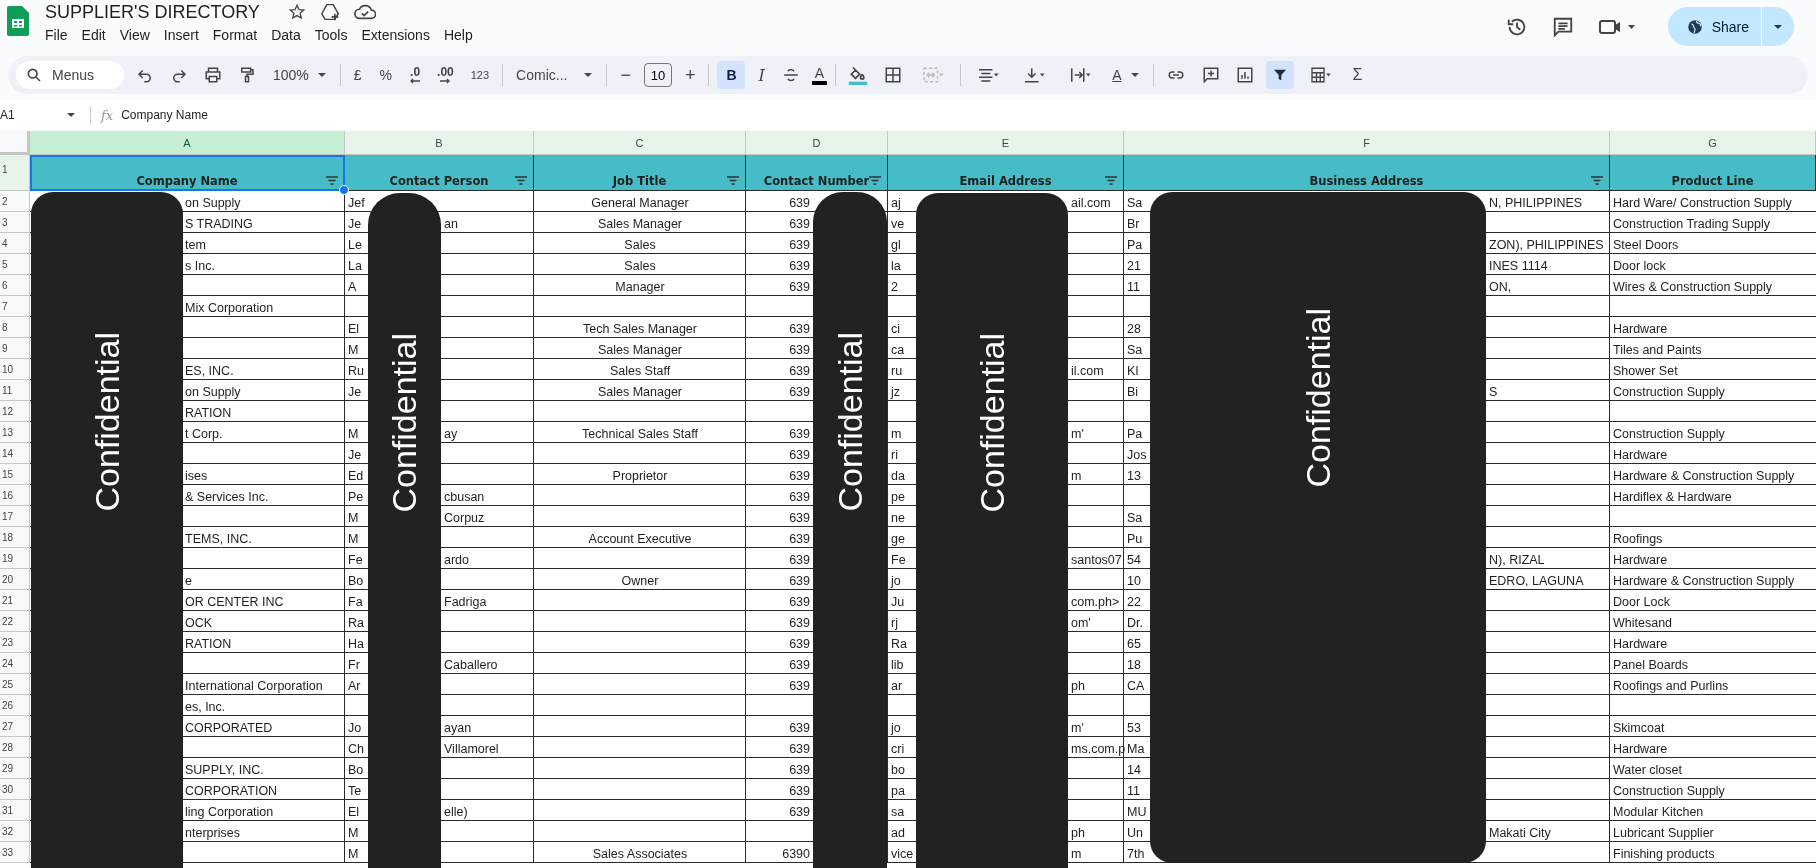  Describe the element at coordinates (1357, 75) in the screenshot. I see `functions-button: Σ` at that location.